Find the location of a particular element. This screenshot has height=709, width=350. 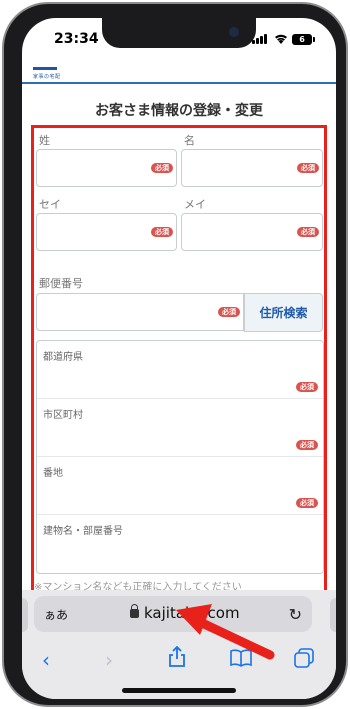

annotation-arrow is located at coordinates (225, 632).